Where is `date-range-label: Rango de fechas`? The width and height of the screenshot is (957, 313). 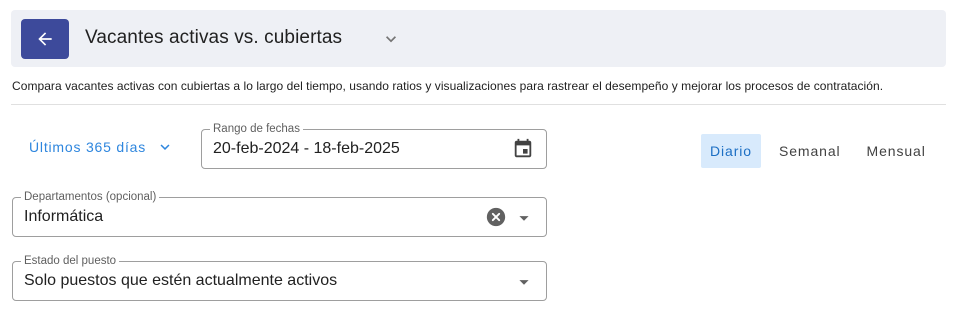 date-range-label: Rango de fechas is located at coordinates (256, 129).